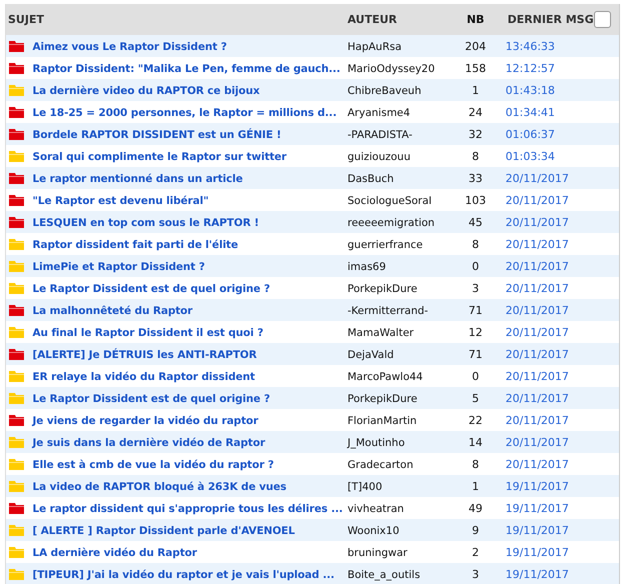 The height and width of the screenshot is (584, 623). What do you see at coordinates (151, 288) in the screenshot?
I see `topic-link: Le Raptor Dissident est de quel origine ?` at bounding box center [151, 288].